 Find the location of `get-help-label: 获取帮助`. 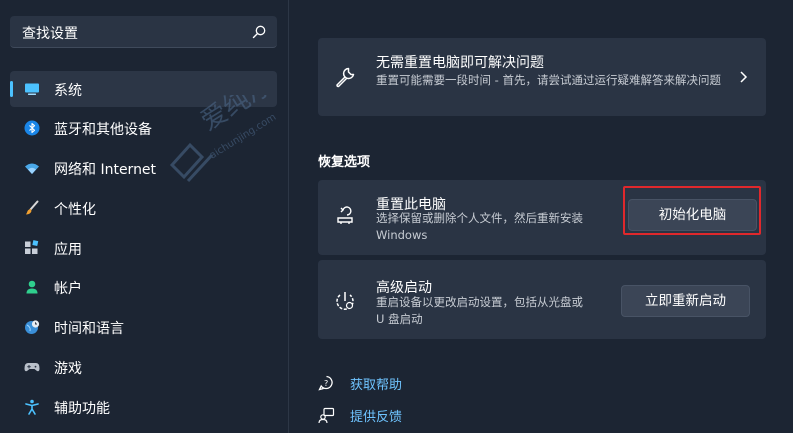

get-help-label: 获取帮助 is located at coordinates (376, 385).